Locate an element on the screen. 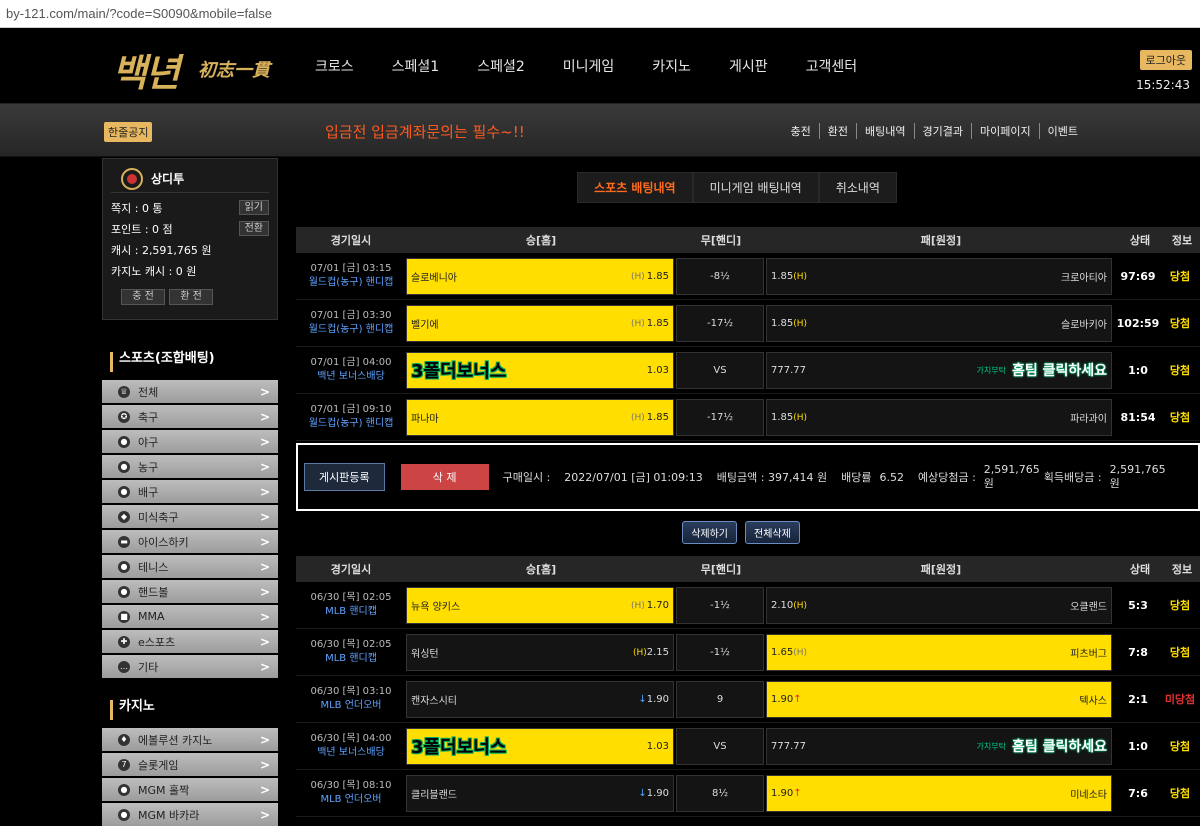 The height and width of the screenshot is (826, 1200). draw-pick: 8½ is located at coordinates (720, 793).